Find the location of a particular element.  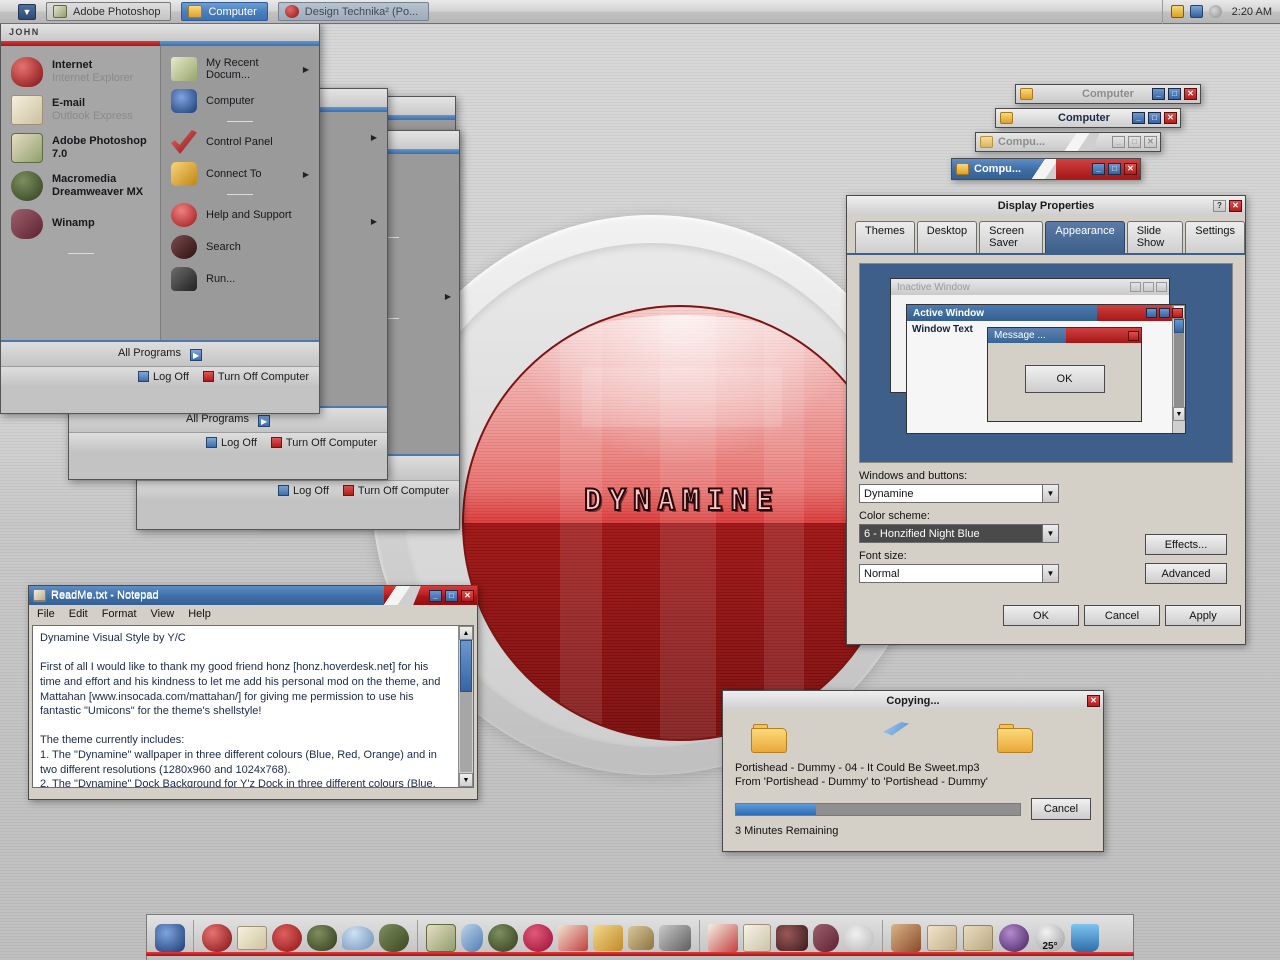

scrollbar-thumb is located at coordinates (1179, 326).